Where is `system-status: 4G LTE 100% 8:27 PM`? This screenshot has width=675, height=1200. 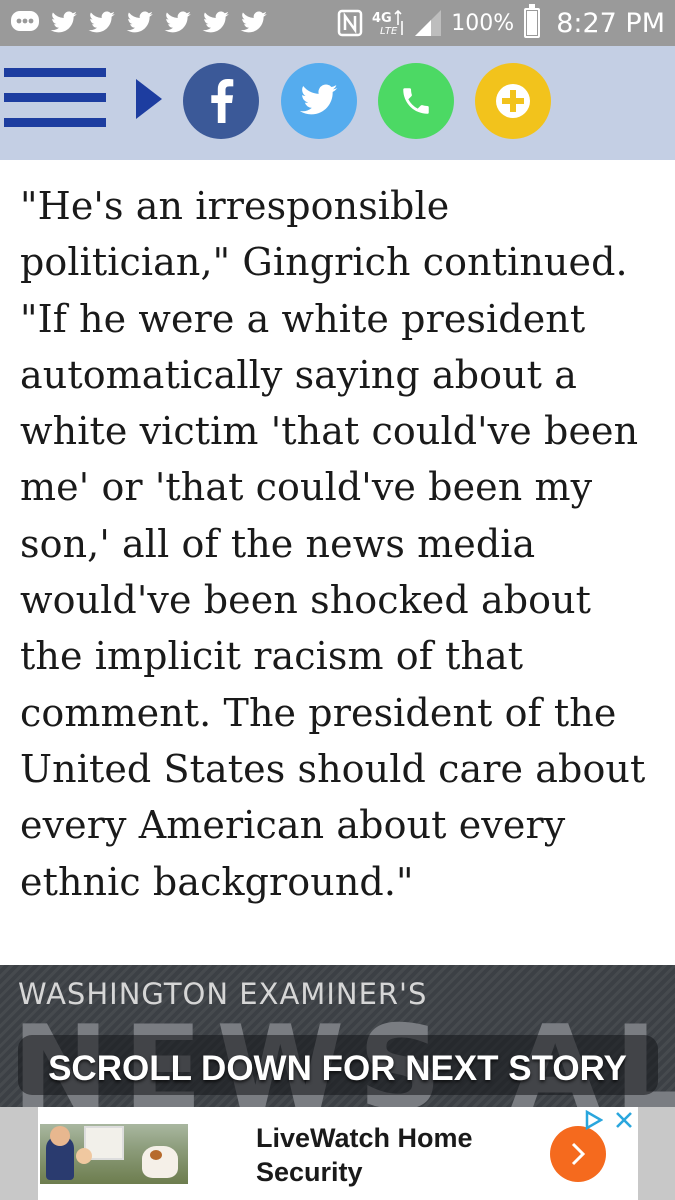 system-status: 4G LTE 100% 8:27 PM is located at coordinates (501, 21).